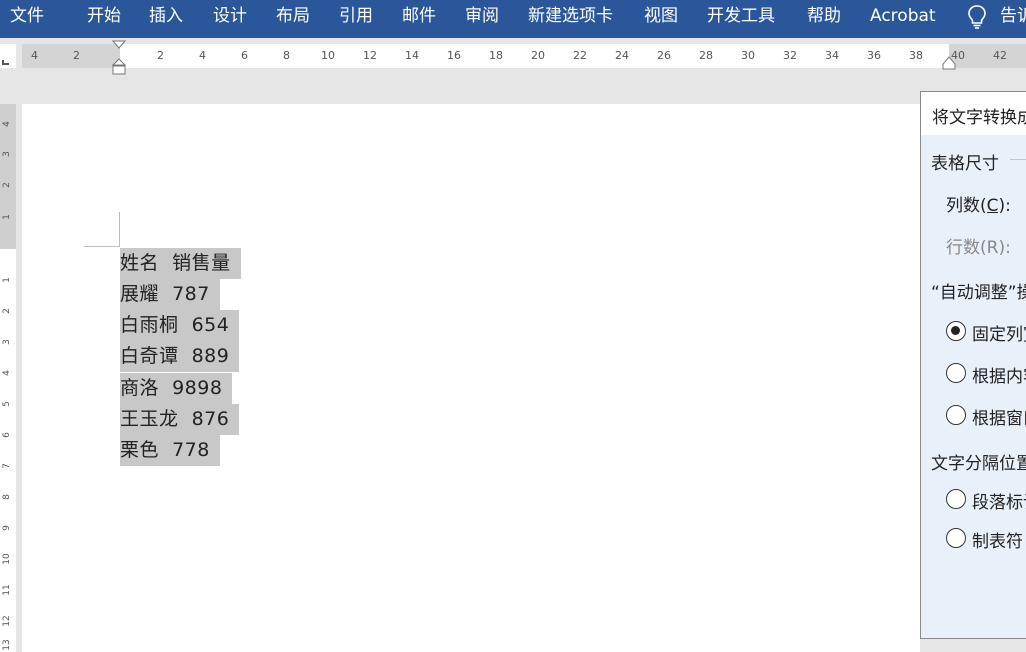 This screenshot has width=1026, height=652. What do you see at coordinates (454, 55) in the screenshot?
I see `h-ruler-label: 16` at bounding box center [454, 55].